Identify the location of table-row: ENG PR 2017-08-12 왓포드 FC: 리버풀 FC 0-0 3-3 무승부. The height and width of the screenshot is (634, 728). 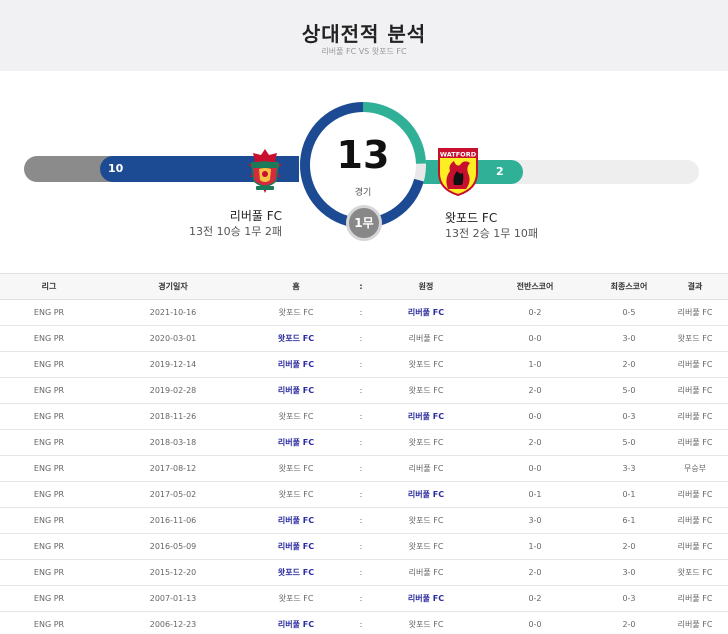
(364, 468).